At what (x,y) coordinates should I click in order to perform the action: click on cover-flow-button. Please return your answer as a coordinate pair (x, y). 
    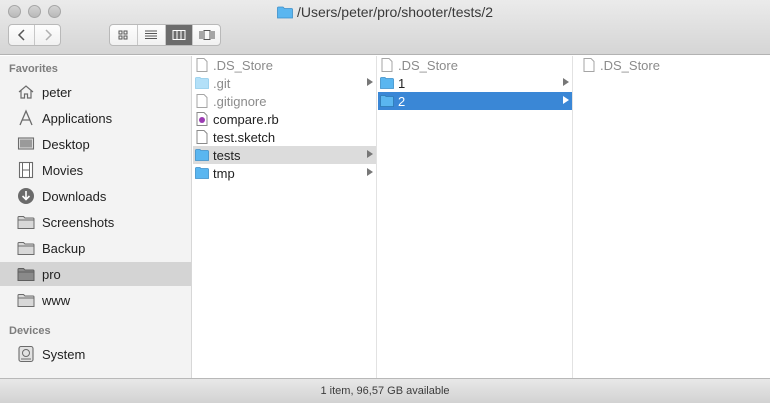
    Looking at the image, I should click on (206, 35).